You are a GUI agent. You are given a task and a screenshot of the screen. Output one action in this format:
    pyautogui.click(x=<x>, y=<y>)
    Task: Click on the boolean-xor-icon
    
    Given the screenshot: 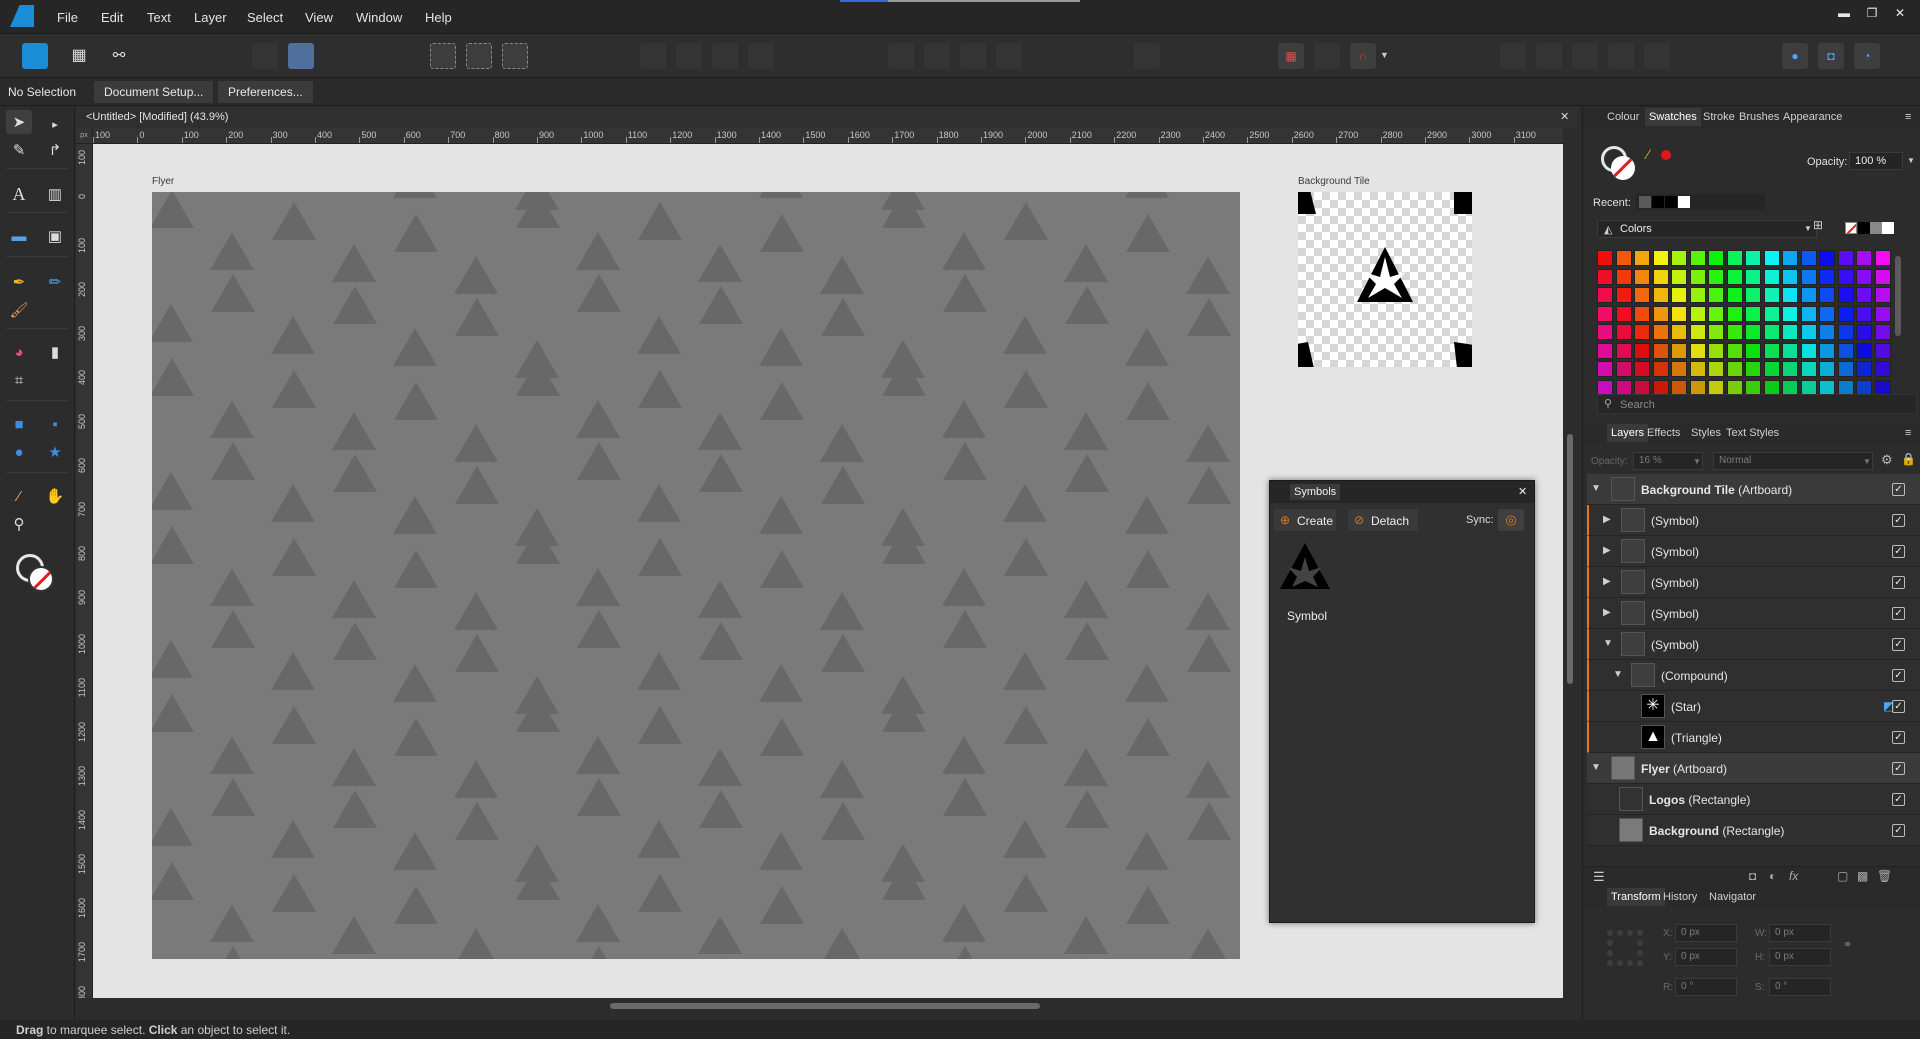 What is the action you would take?
    pyautogui.click(x=1621, y=56)
    